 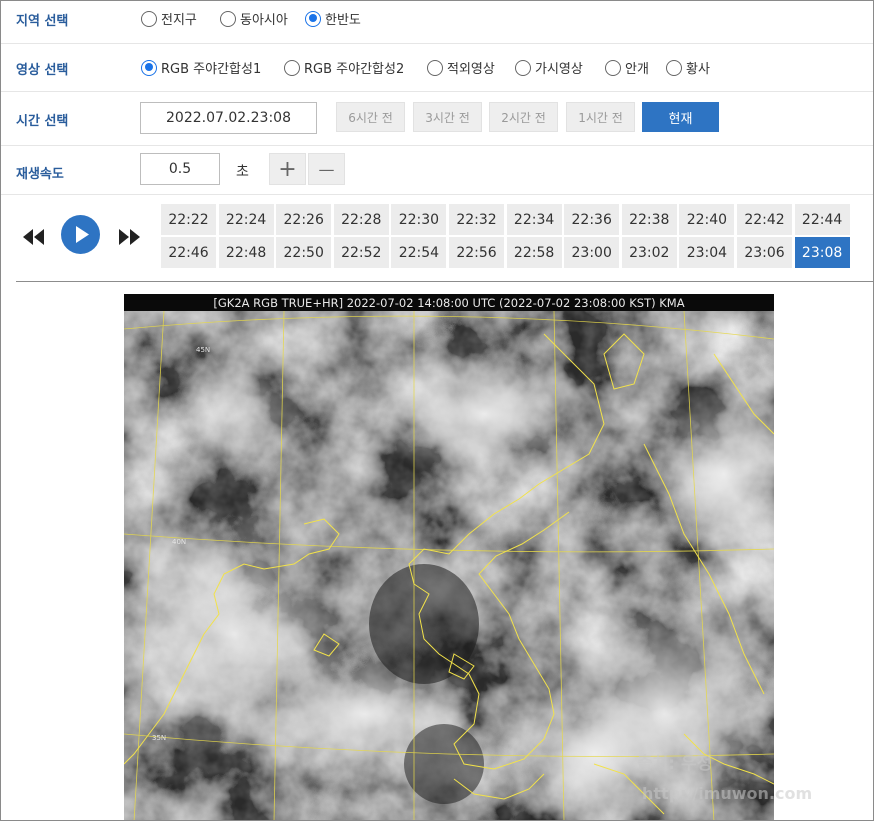 What do you see at coordinates (203, 350) in the screenshot?
I see `latitude-label-45n: 45N` at bounding box center [203, 350].